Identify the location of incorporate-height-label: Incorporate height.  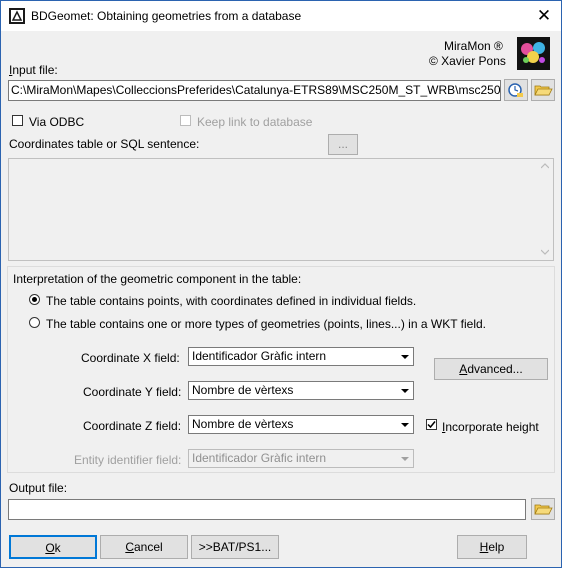
(490, 427).